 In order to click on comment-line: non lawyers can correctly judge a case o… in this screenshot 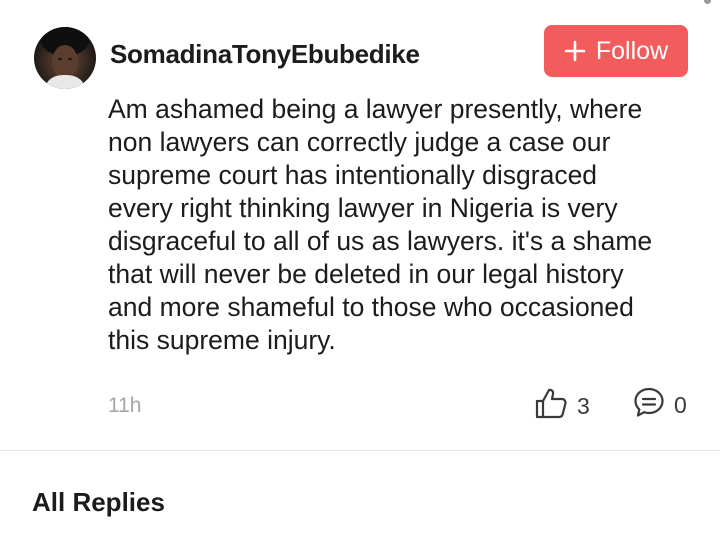, I will do `click(359, 142)`.